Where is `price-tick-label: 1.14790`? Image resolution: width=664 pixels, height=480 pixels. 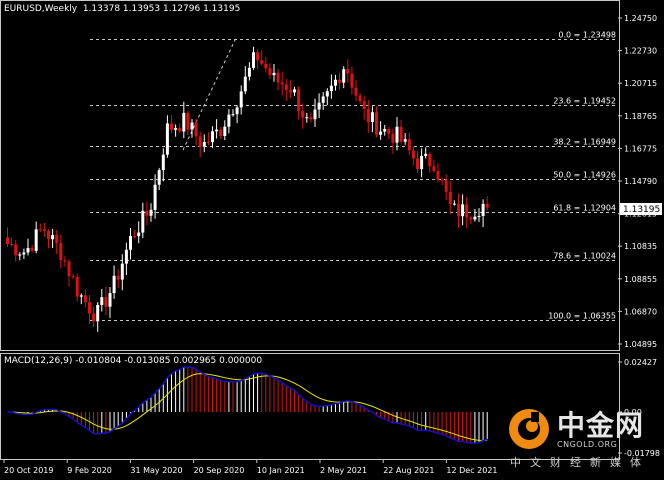 price-tick-label: 1.14790 is located at coordinates (640, 181).